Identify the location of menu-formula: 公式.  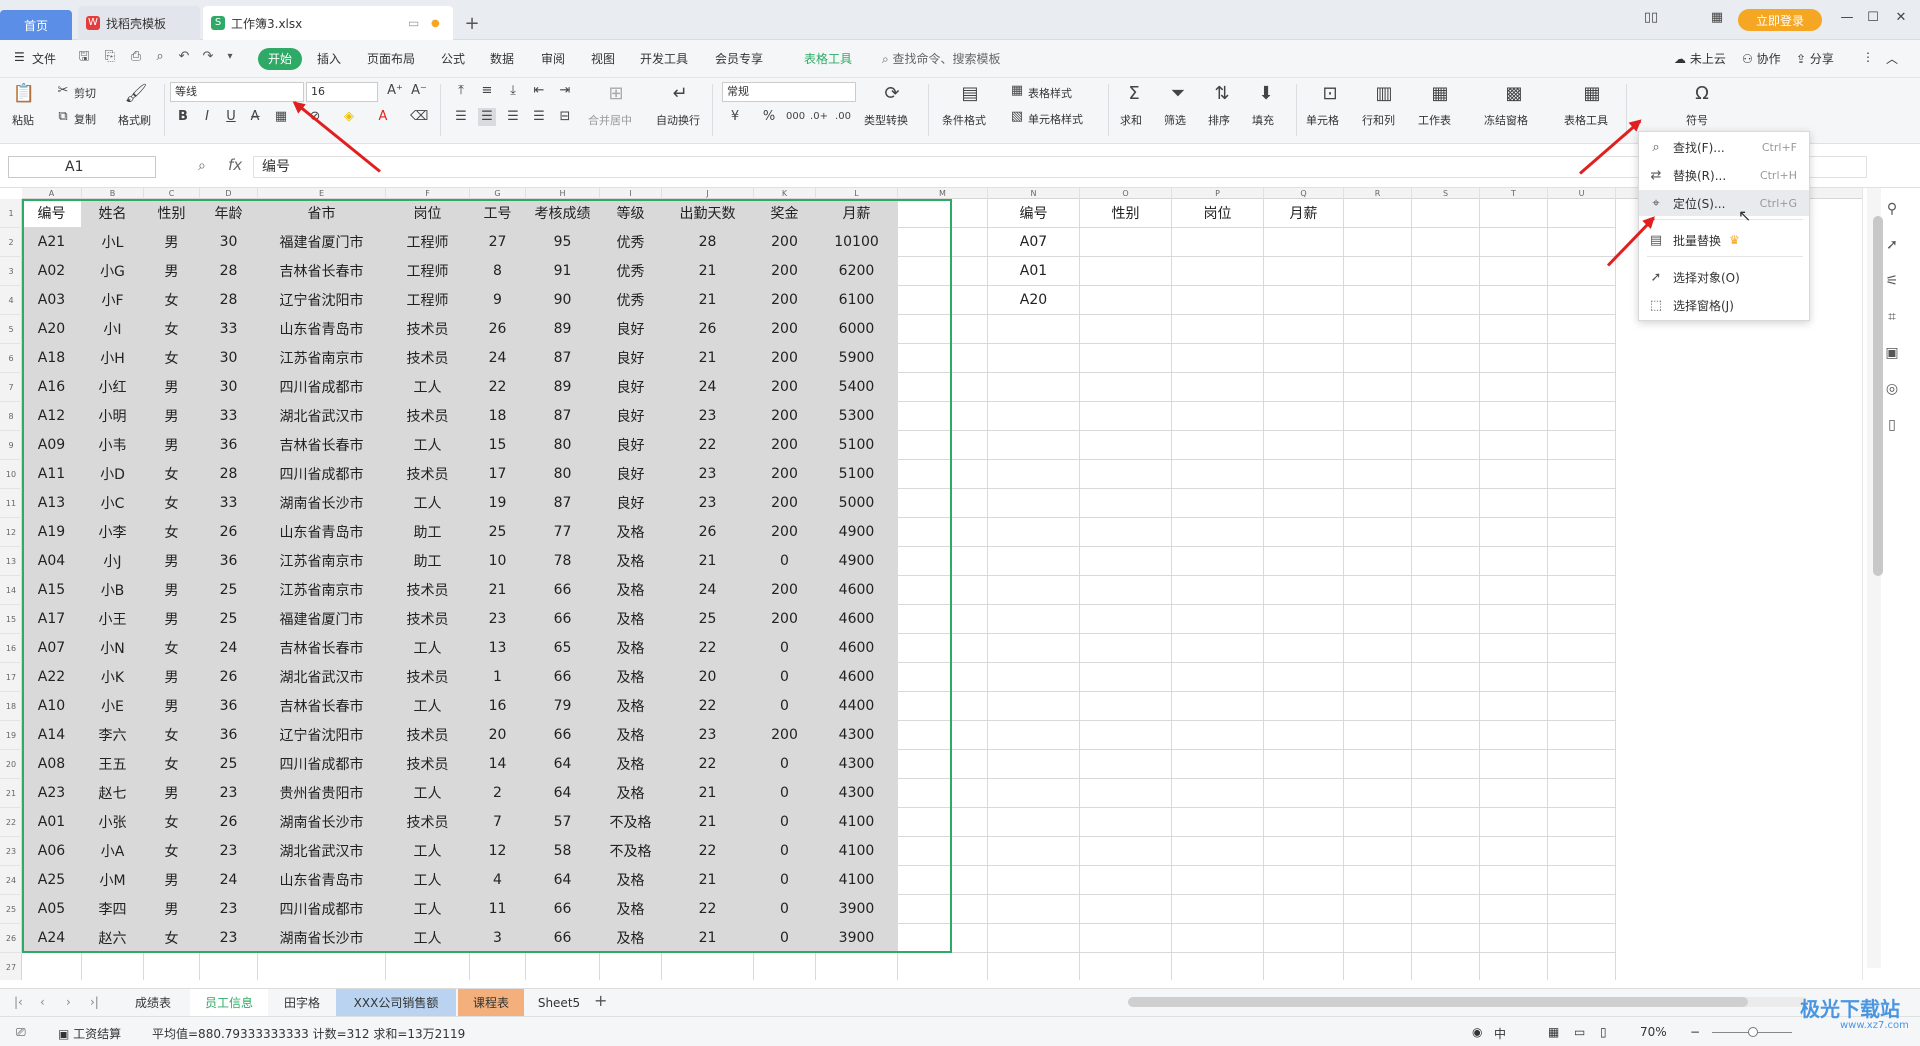
(453, 58).